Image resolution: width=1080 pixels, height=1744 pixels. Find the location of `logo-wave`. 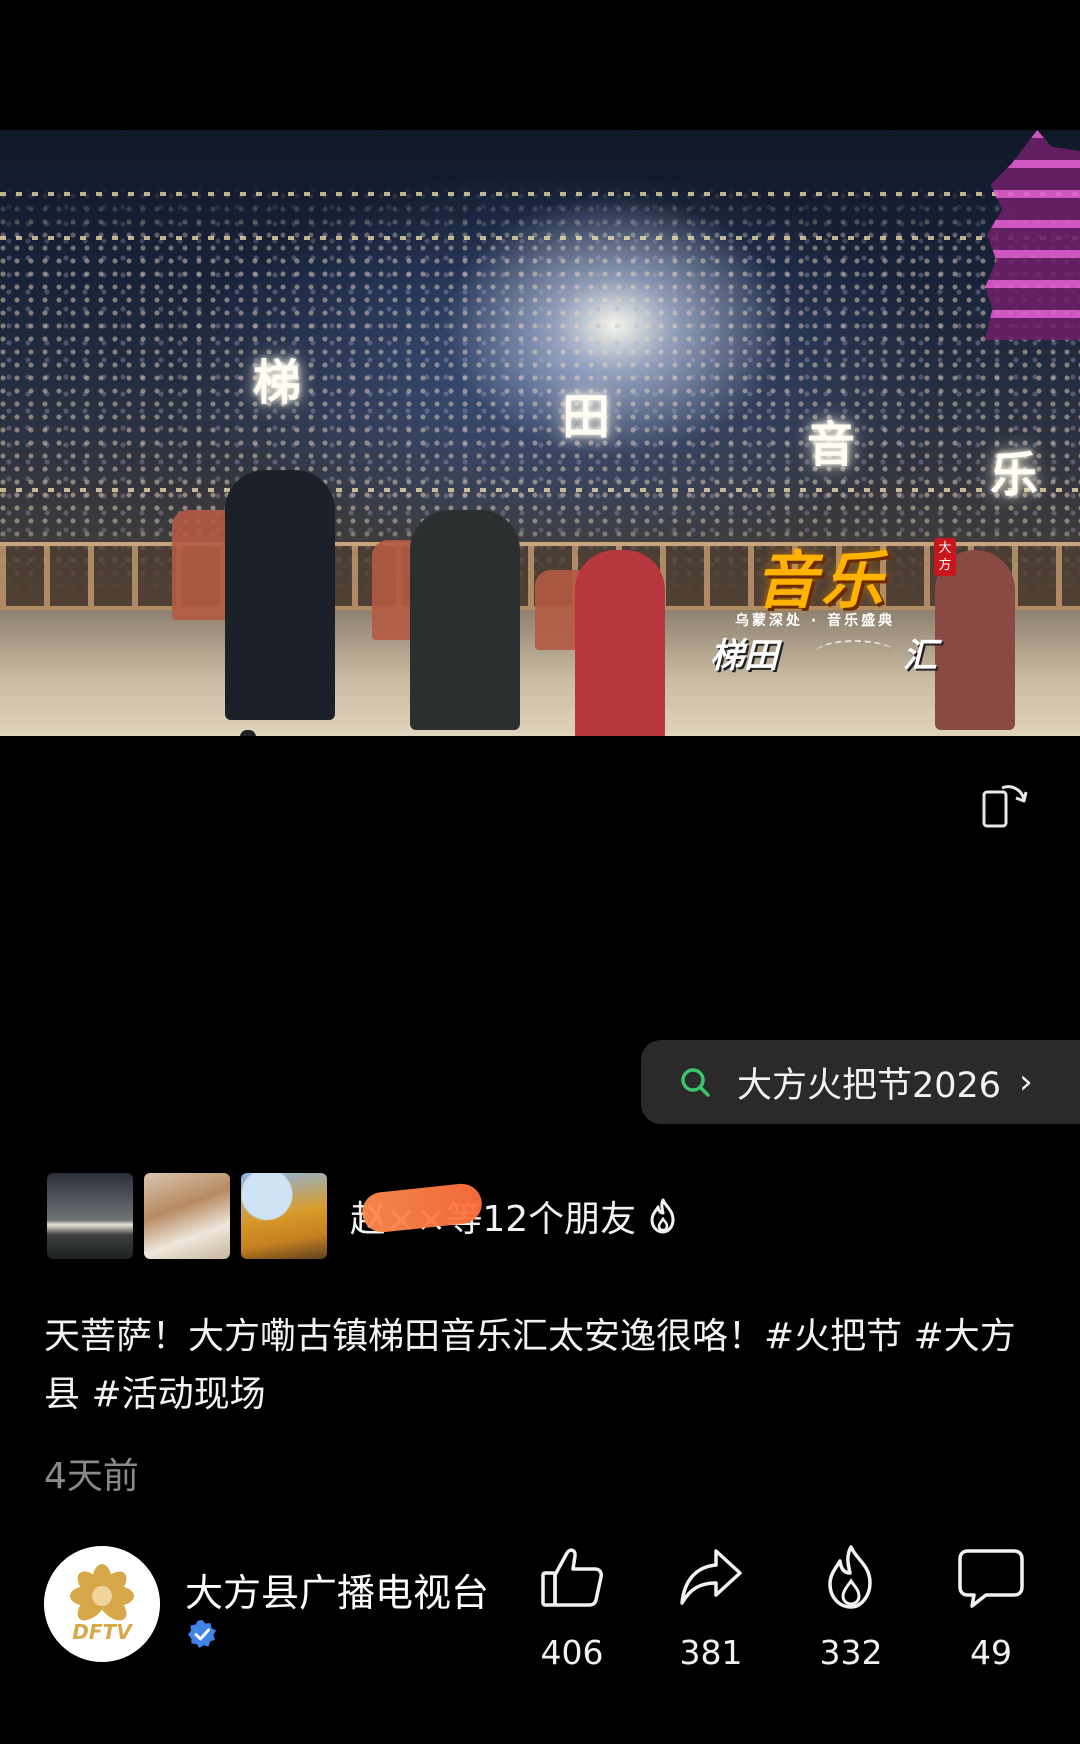

logo-wave is located at coordinates (855, 653).